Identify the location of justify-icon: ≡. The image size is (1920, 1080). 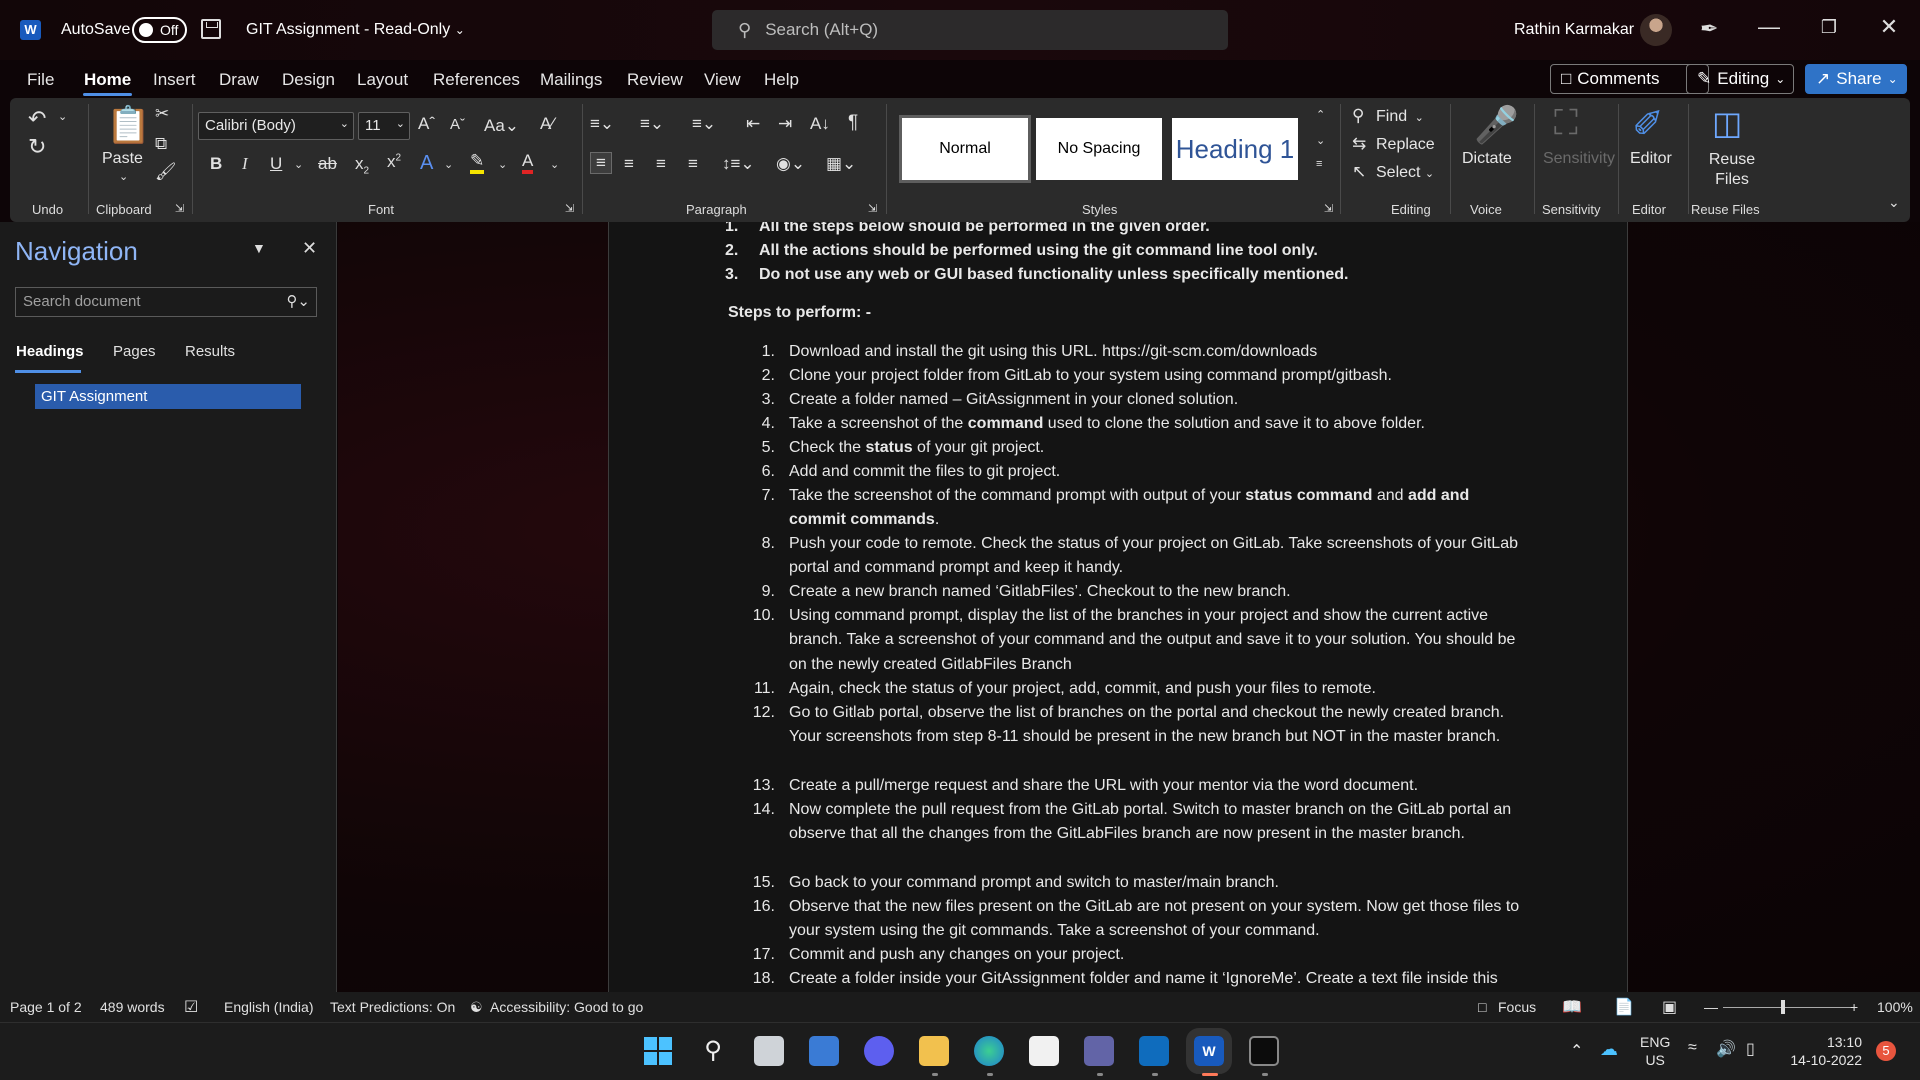
(693, 164).